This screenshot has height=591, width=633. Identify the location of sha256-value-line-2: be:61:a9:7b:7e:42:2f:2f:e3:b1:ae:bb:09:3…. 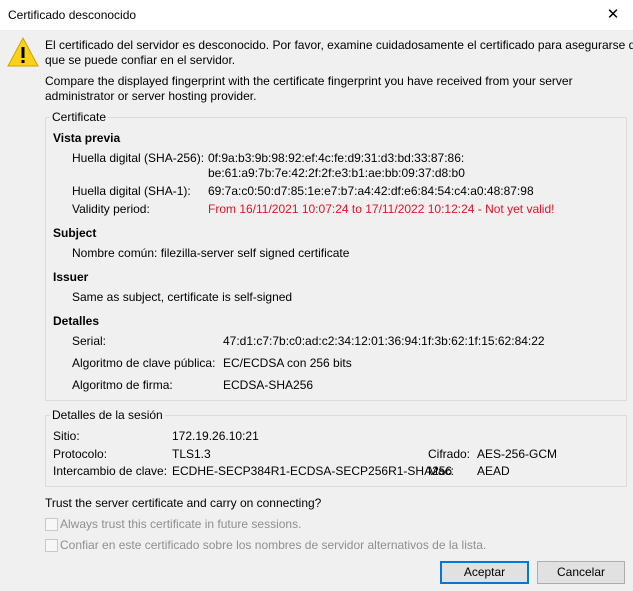
(336, 173).